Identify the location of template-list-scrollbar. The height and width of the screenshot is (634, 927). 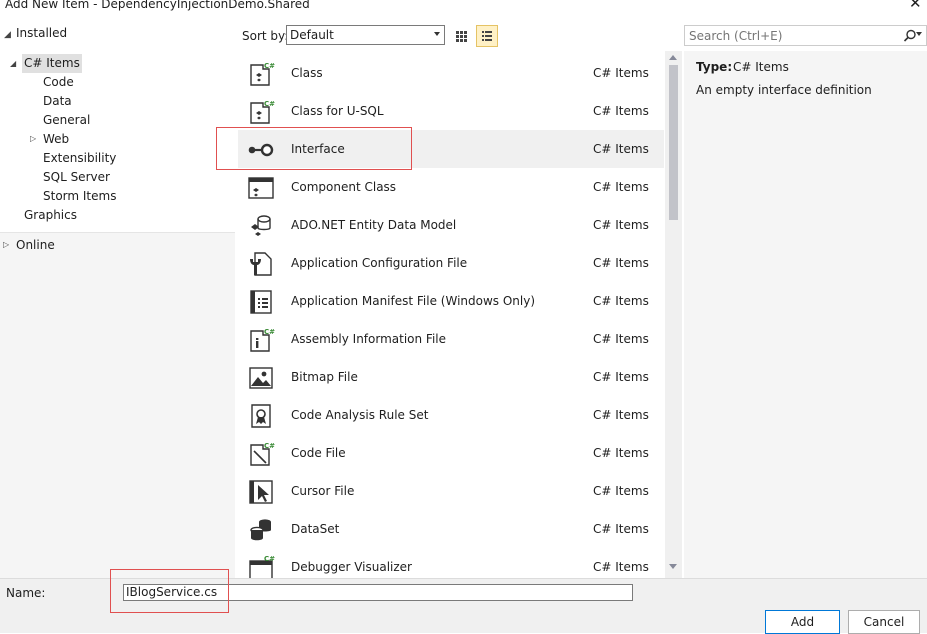
(673, 314).